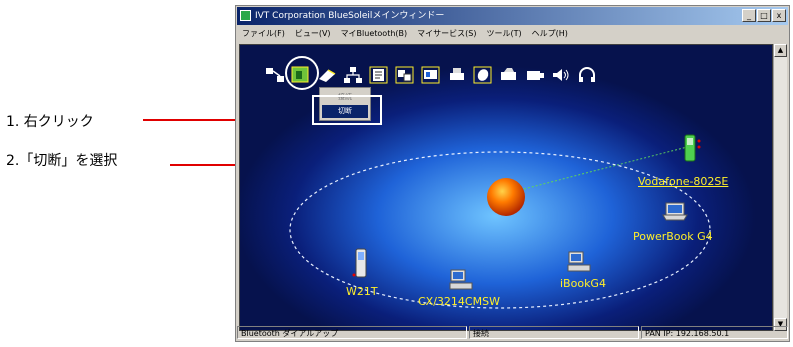 The width and height of the screenshot is (793, 347). Describe the element at coordinates (780, 187) in the screenshot. I see `vertical-scrollbar: ▲ ▼` at that location.